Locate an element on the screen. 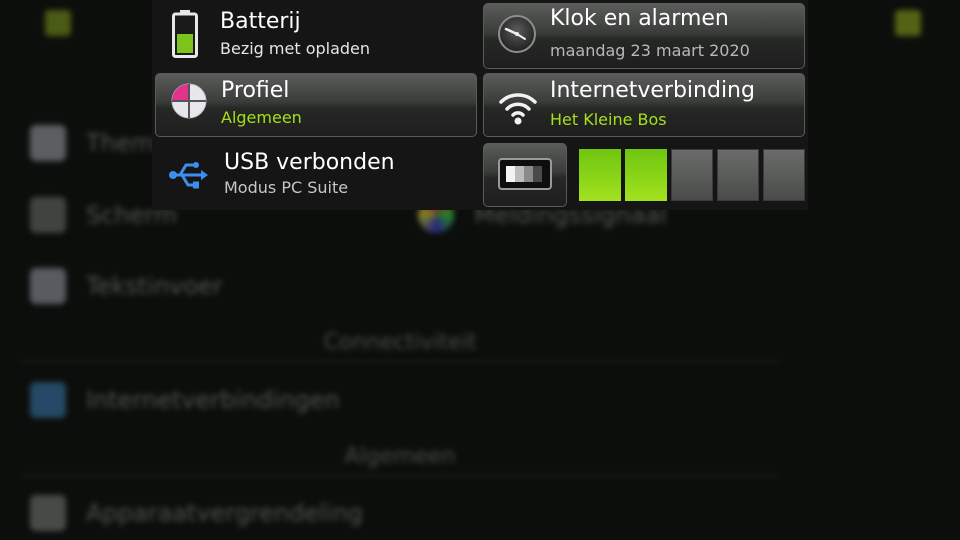 The width and height of the screenshot is (960, 540). theme-icon is located at coordinates (48, 143).